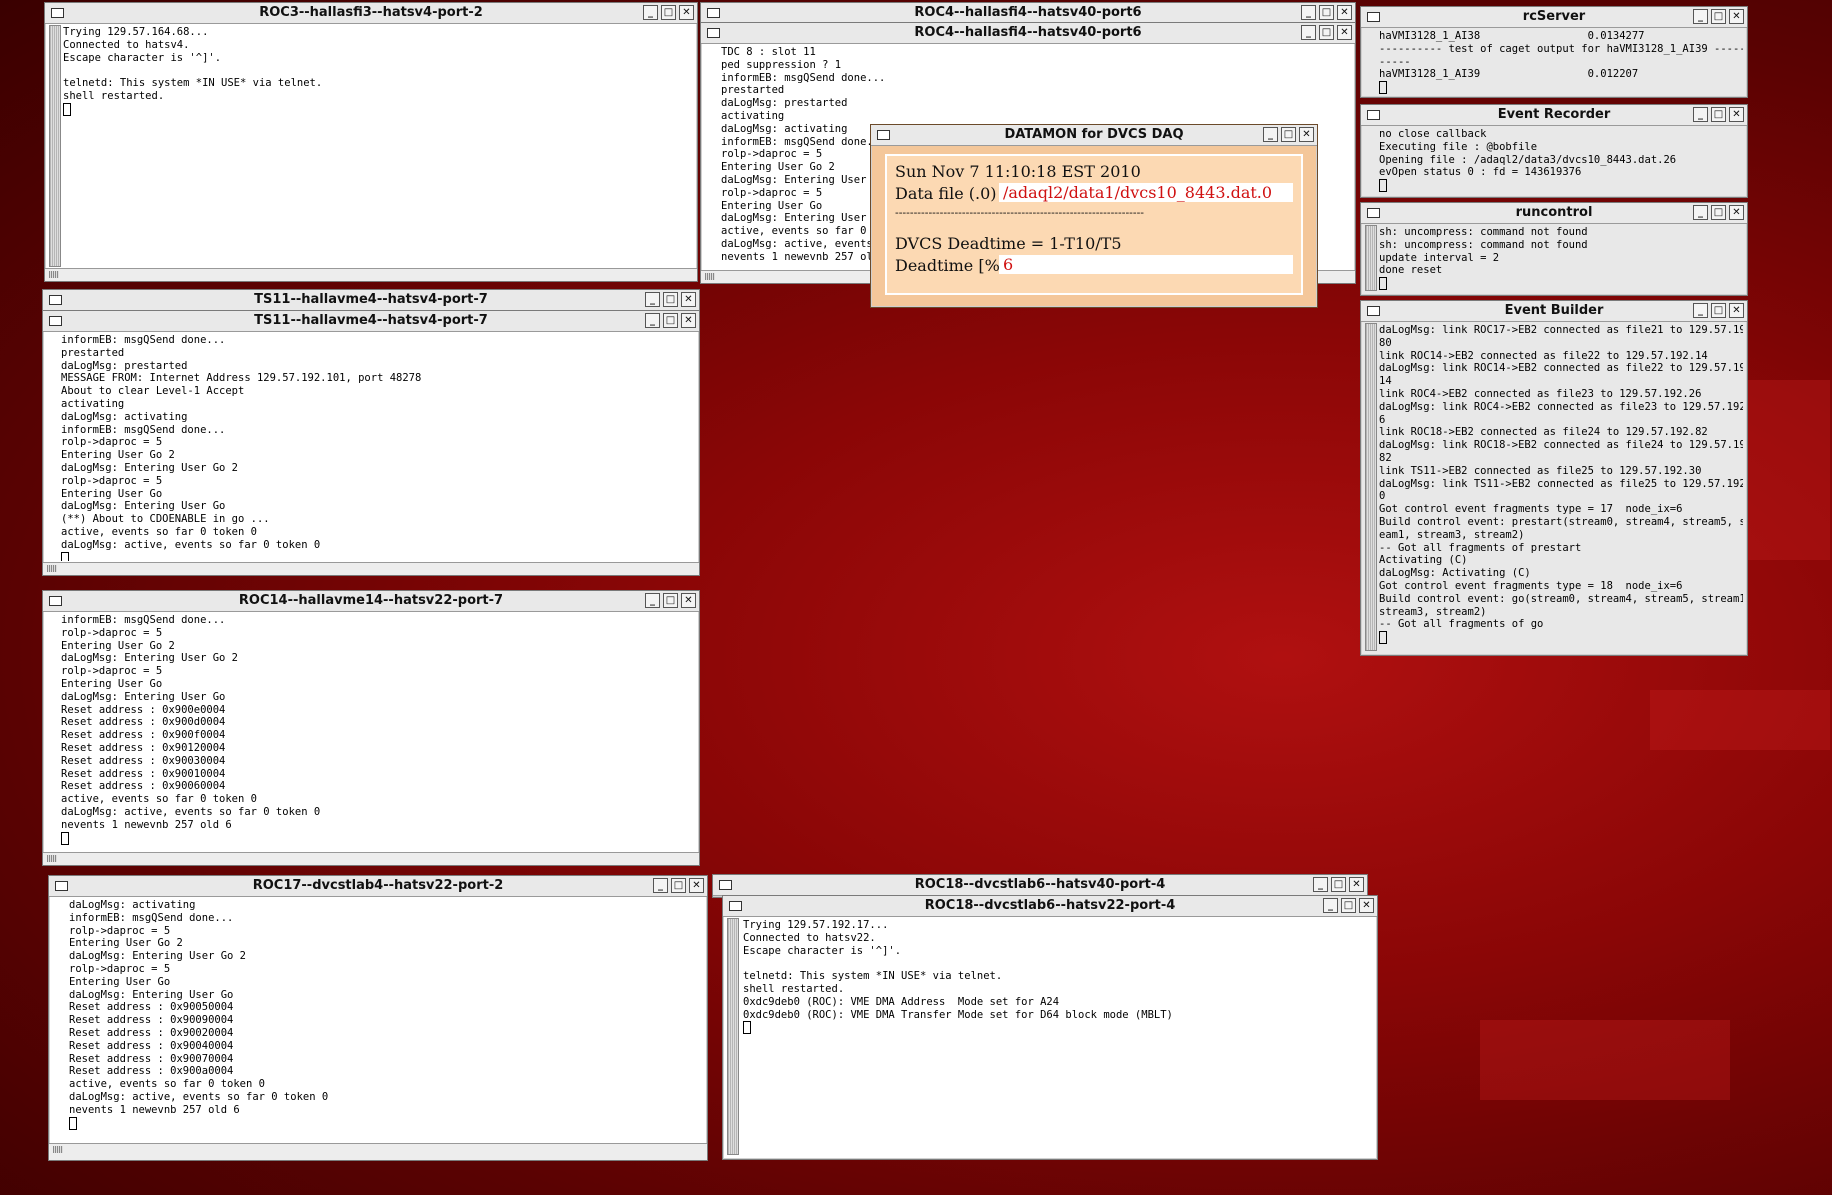 This screenshot has width=1832, height=1195. What do you see at coordinates (1554, 311) in the screenshot?
I see `title-bar: Event Builder _ □ ✕` at bounding box center [1554, 311].